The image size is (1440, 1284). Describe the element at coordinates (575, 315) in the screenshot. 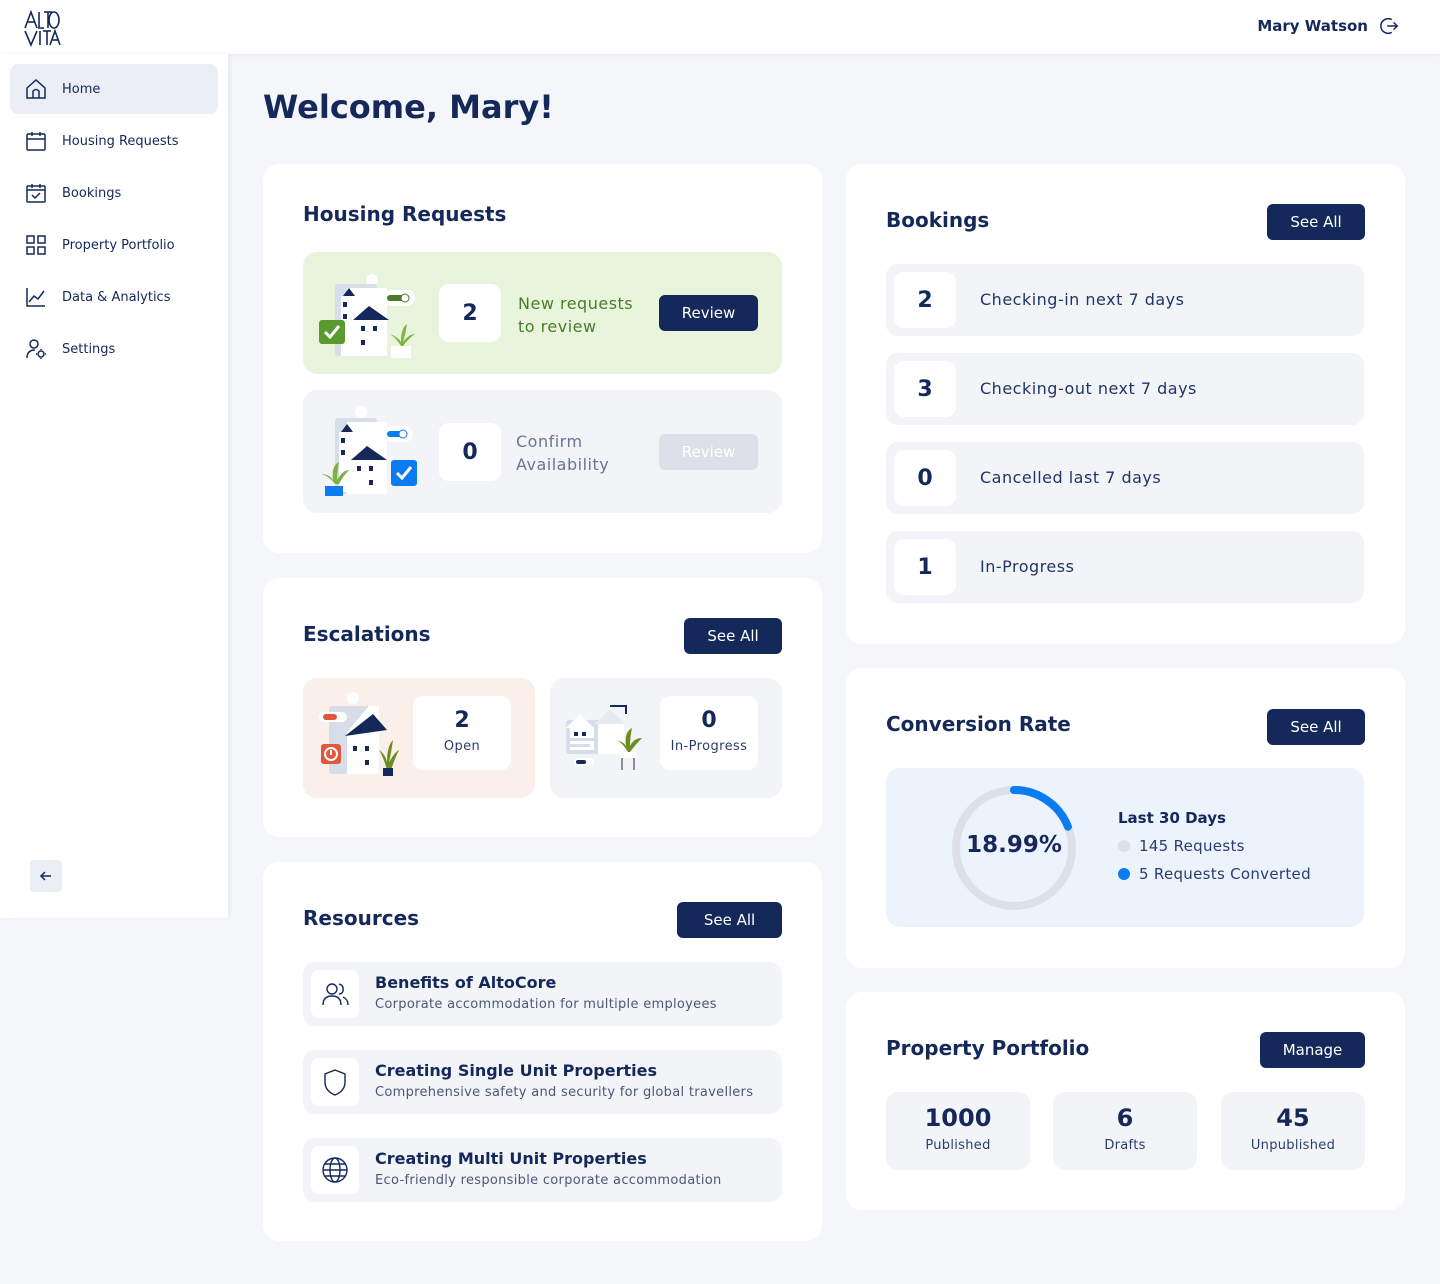

I see `new-requests-label: New requests to review` at that location.